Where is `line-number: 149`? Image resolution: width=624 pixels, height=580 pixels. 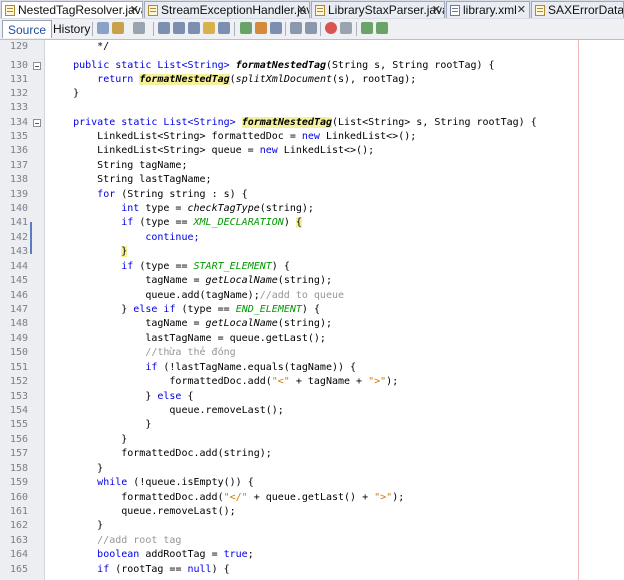 line-number: 149 is located at coordinates (18, 338).